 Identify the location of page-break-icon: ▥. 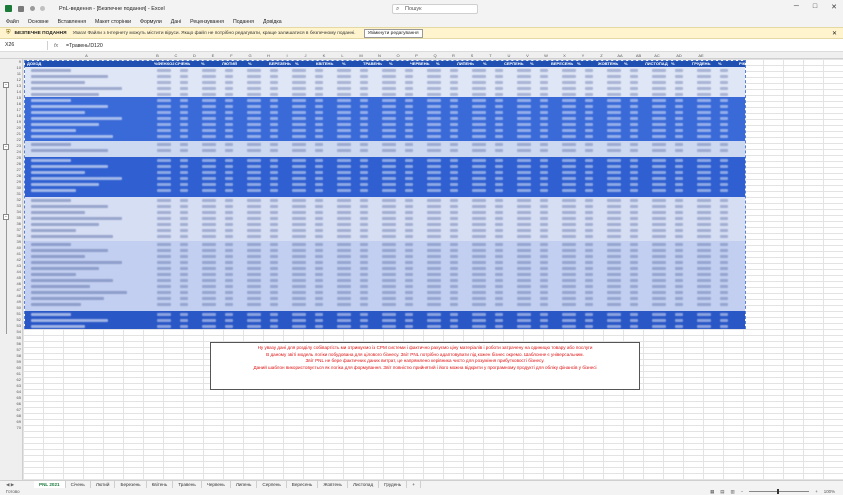
(732, 491).